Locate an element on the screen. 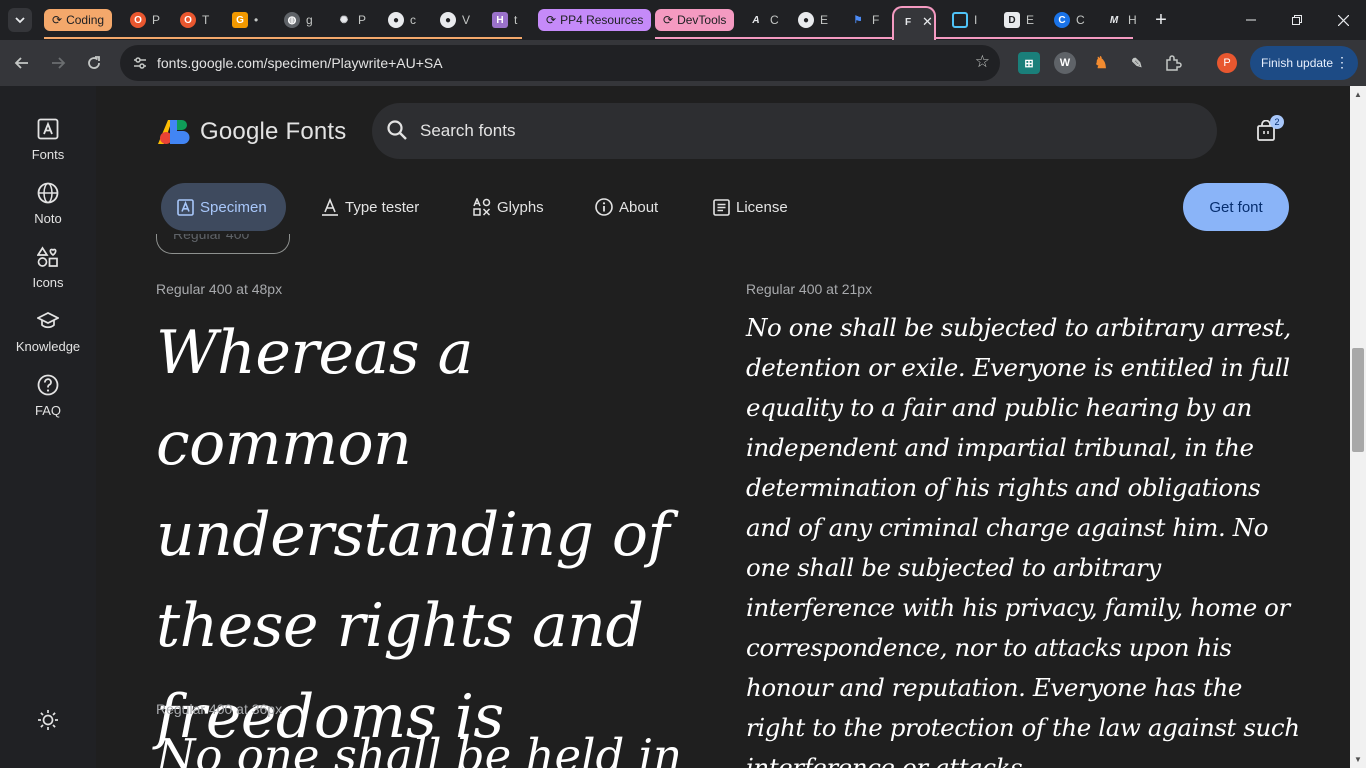 This screenshot has height=768, width=1366. extension-feather-icon: ✎ is located at coordinates (1137, 63).